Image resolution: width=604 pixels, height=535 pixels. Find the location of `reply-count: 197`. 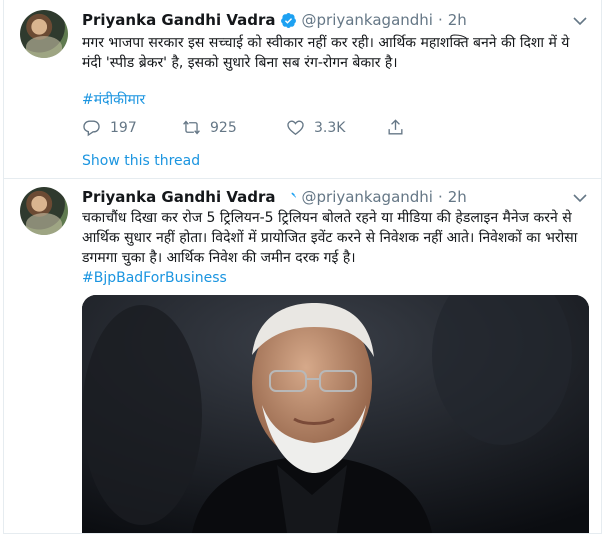

reply-count: 197 is located at coordinates (123, 127).